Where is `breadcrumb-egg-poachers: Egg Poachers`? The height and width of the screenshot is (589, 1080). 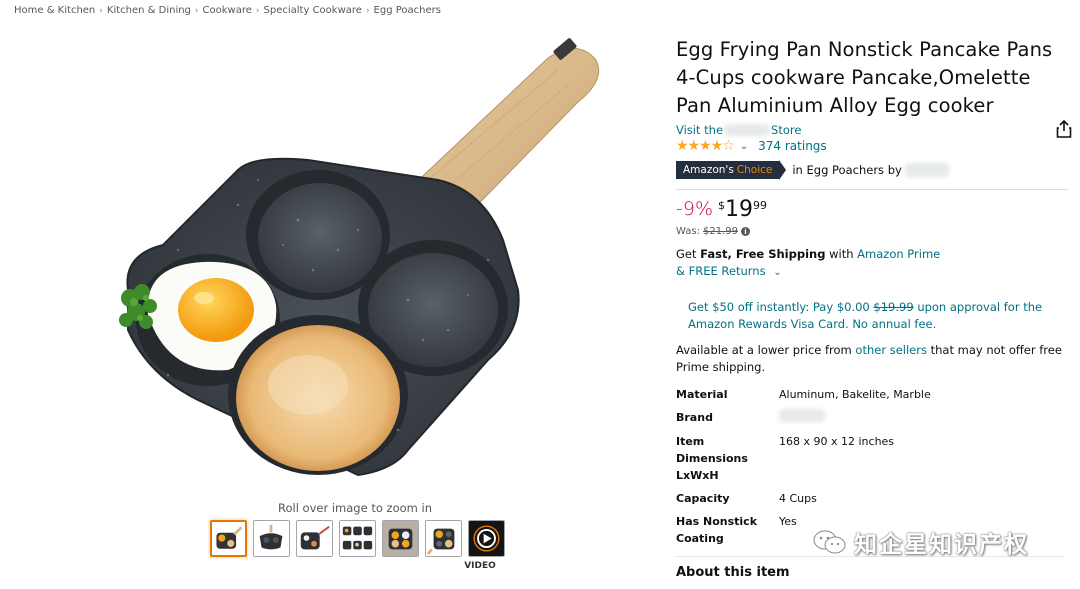 breadcrumb-egg-poachers: Egg Poachers is located at coordinates (407, 10).